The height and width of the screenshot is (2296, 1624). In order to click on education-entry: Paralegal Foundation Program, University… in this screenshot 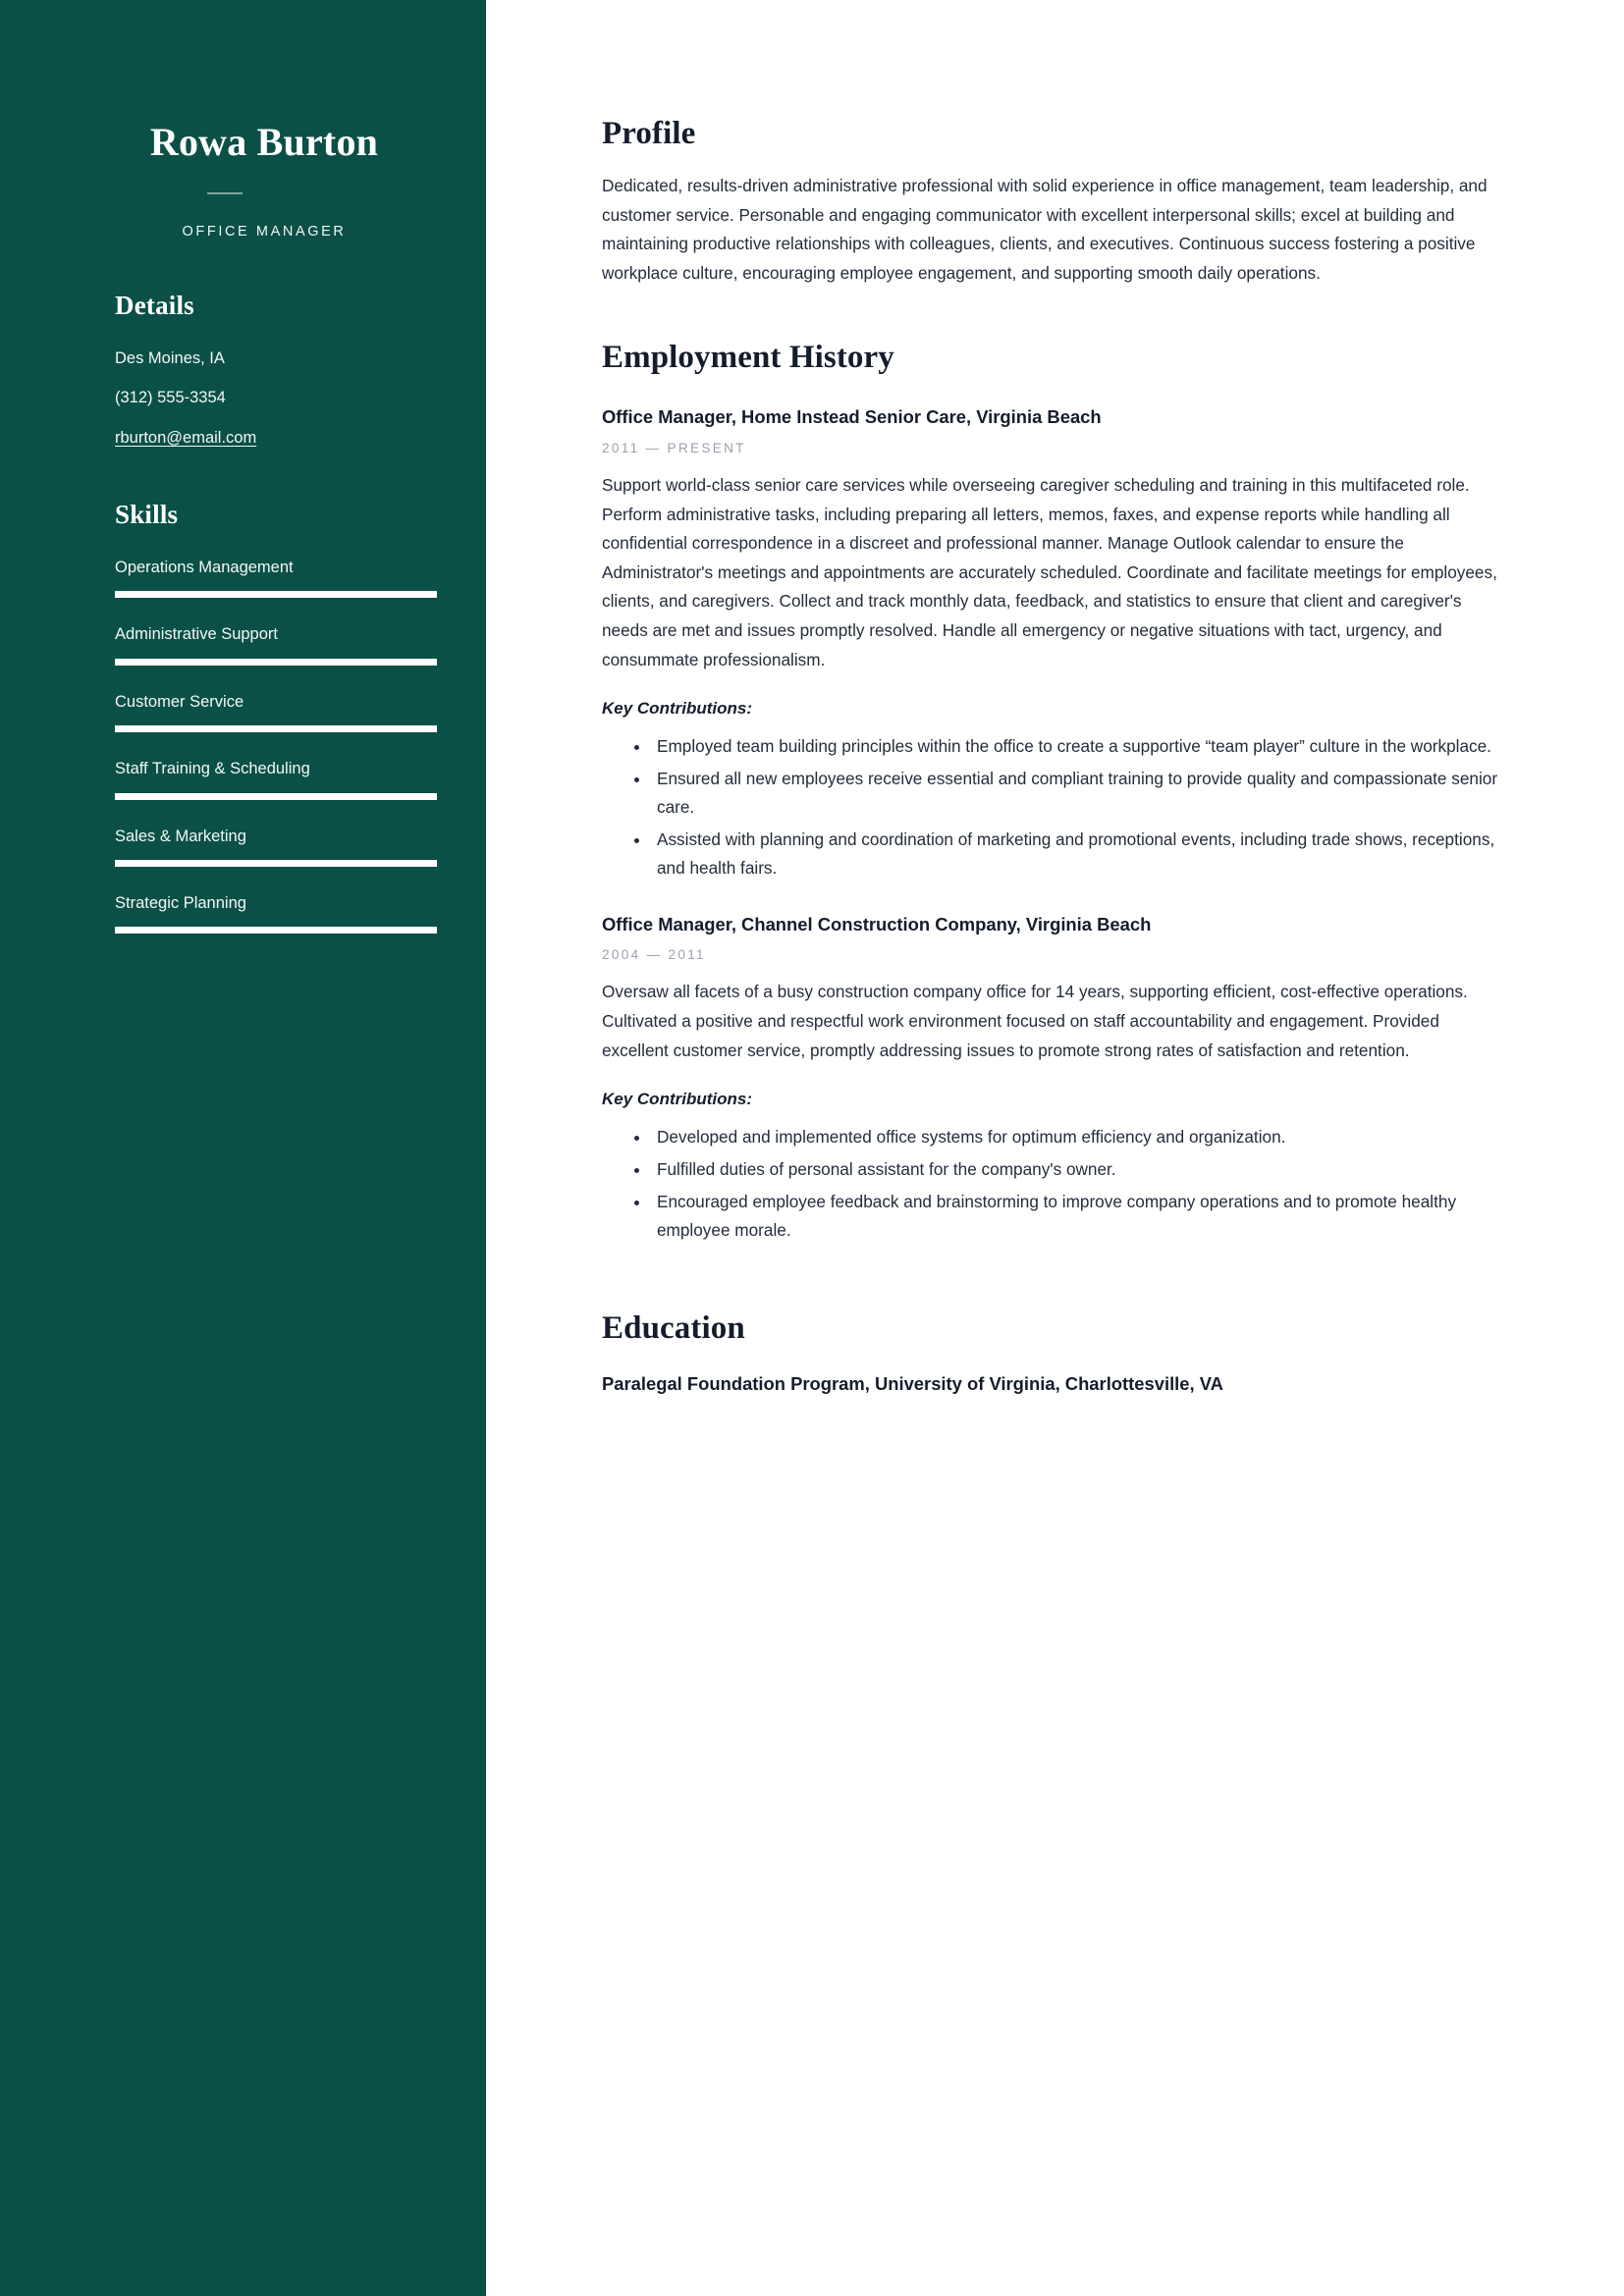, I will do `click(912, 1383)`.